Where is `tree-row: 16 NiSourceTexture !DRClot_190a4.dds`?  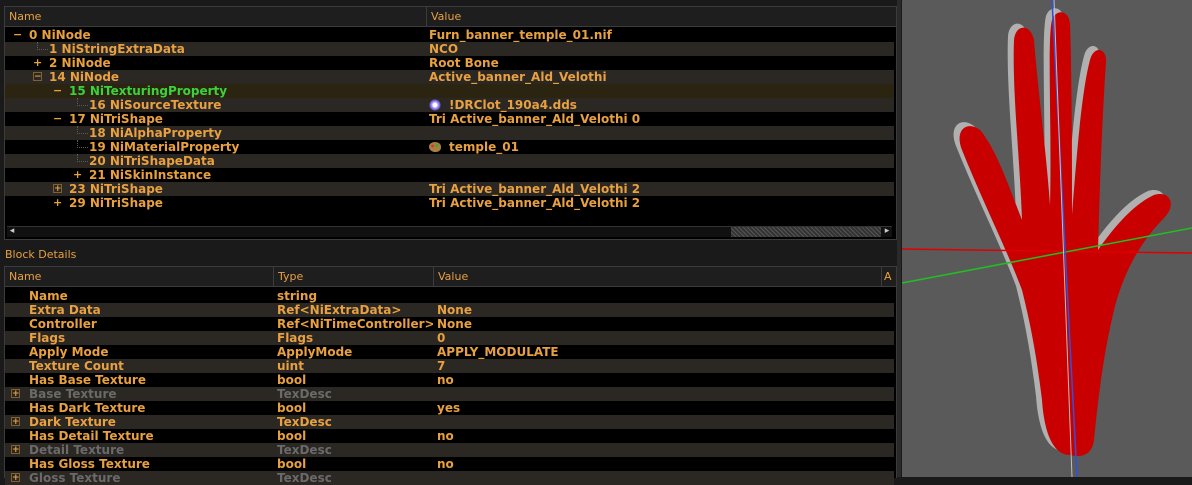
tree-row: 16 NiSourceTexture !DRClot_190a4.dds is located at coordinates (449, 105).